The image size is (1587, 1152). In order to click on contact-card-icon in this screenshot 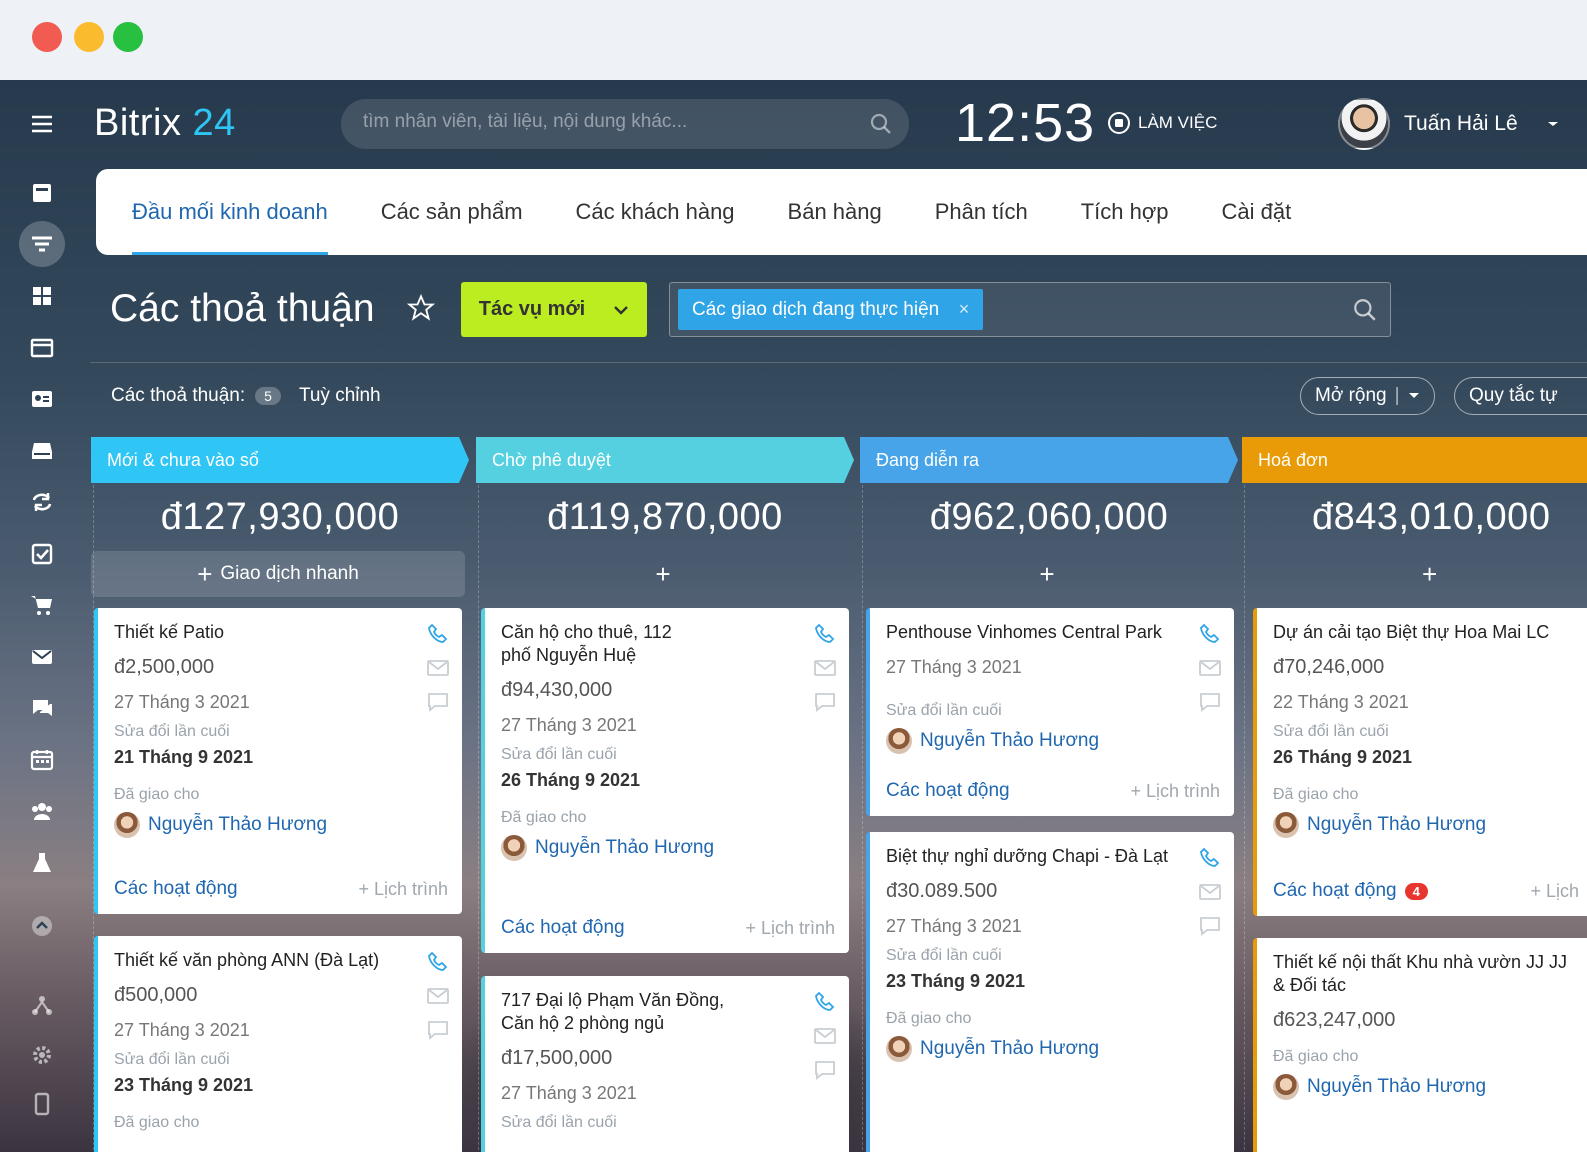, I will do `click(42, 399)`.